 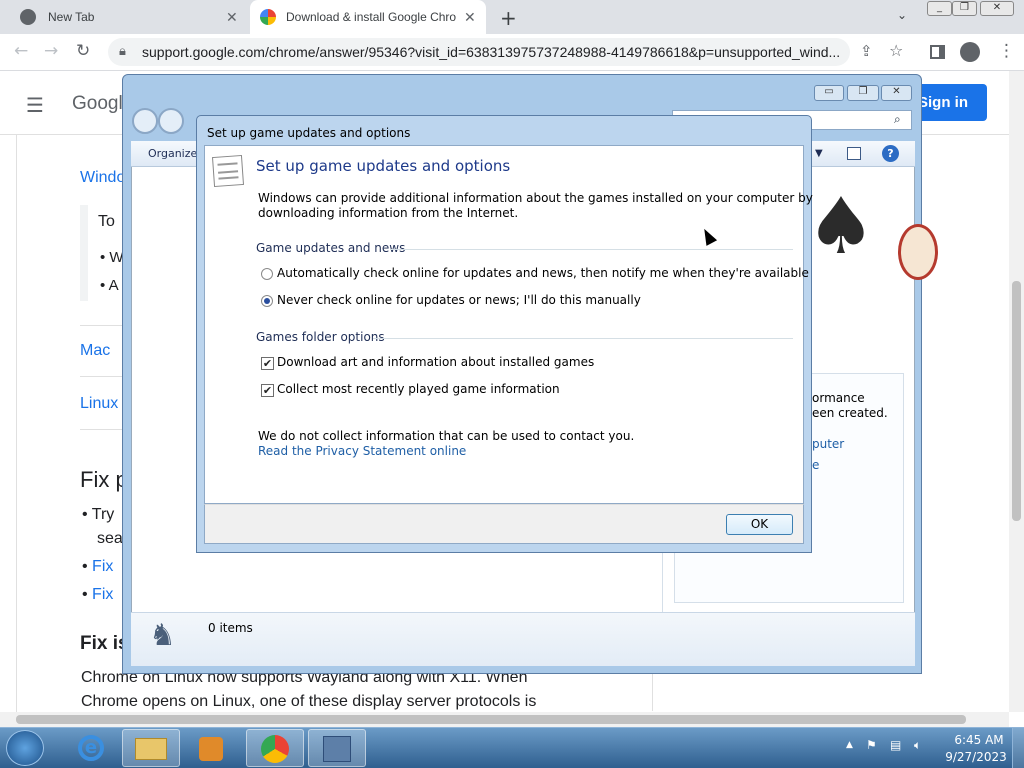 What do you see at coordinates (309, 133) in the screenshot?
I see `dialog-titlebar-text: Set up game updates and options` at bounding box center [309, 133].